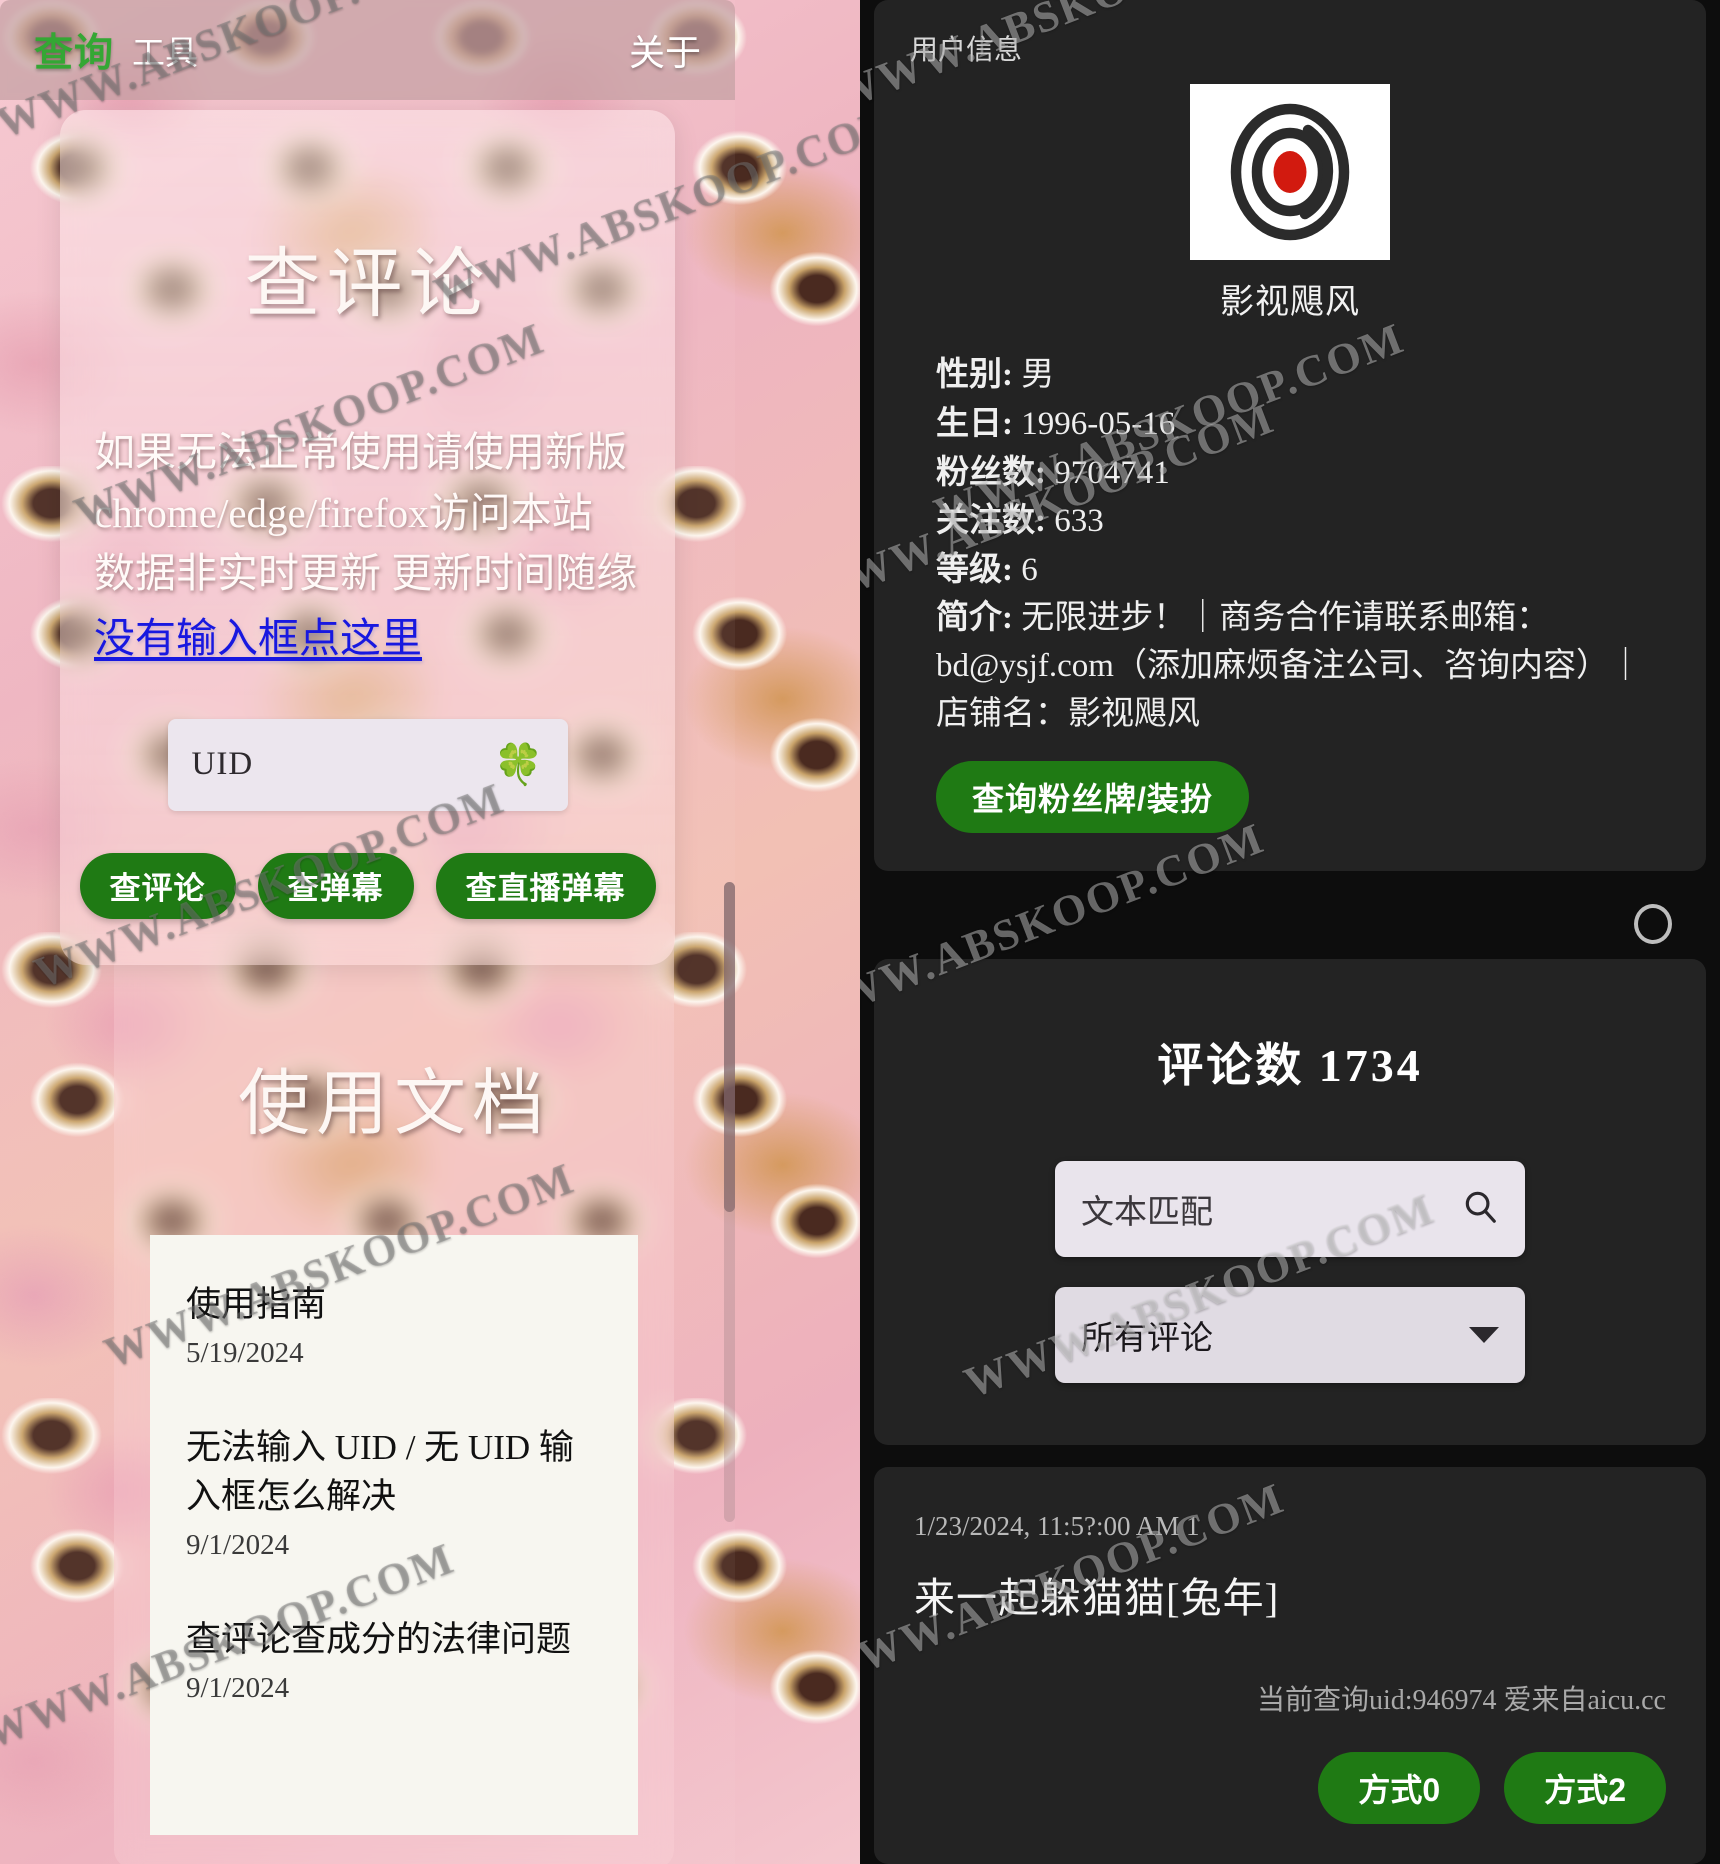  Describe the element at coordinates (258, 638) in the screenshot. I see `no-input-box-link: 没有输入框点这里` at that location.